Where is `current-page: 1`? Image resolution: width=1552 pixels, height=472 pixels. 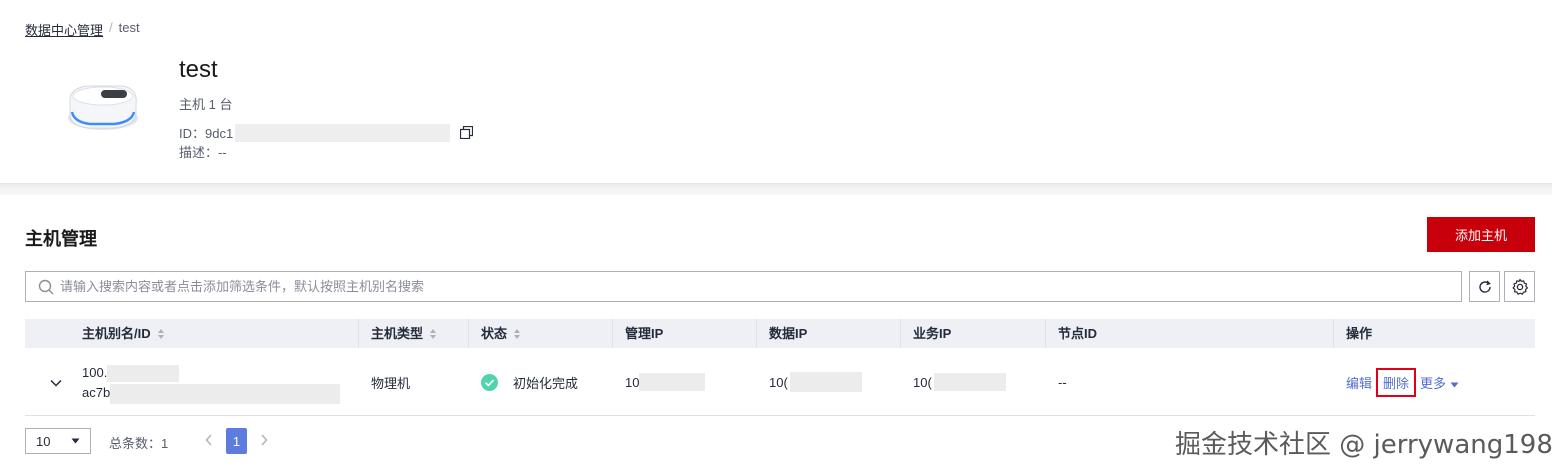
current-page: 1 is located at coordinates (236, 441).